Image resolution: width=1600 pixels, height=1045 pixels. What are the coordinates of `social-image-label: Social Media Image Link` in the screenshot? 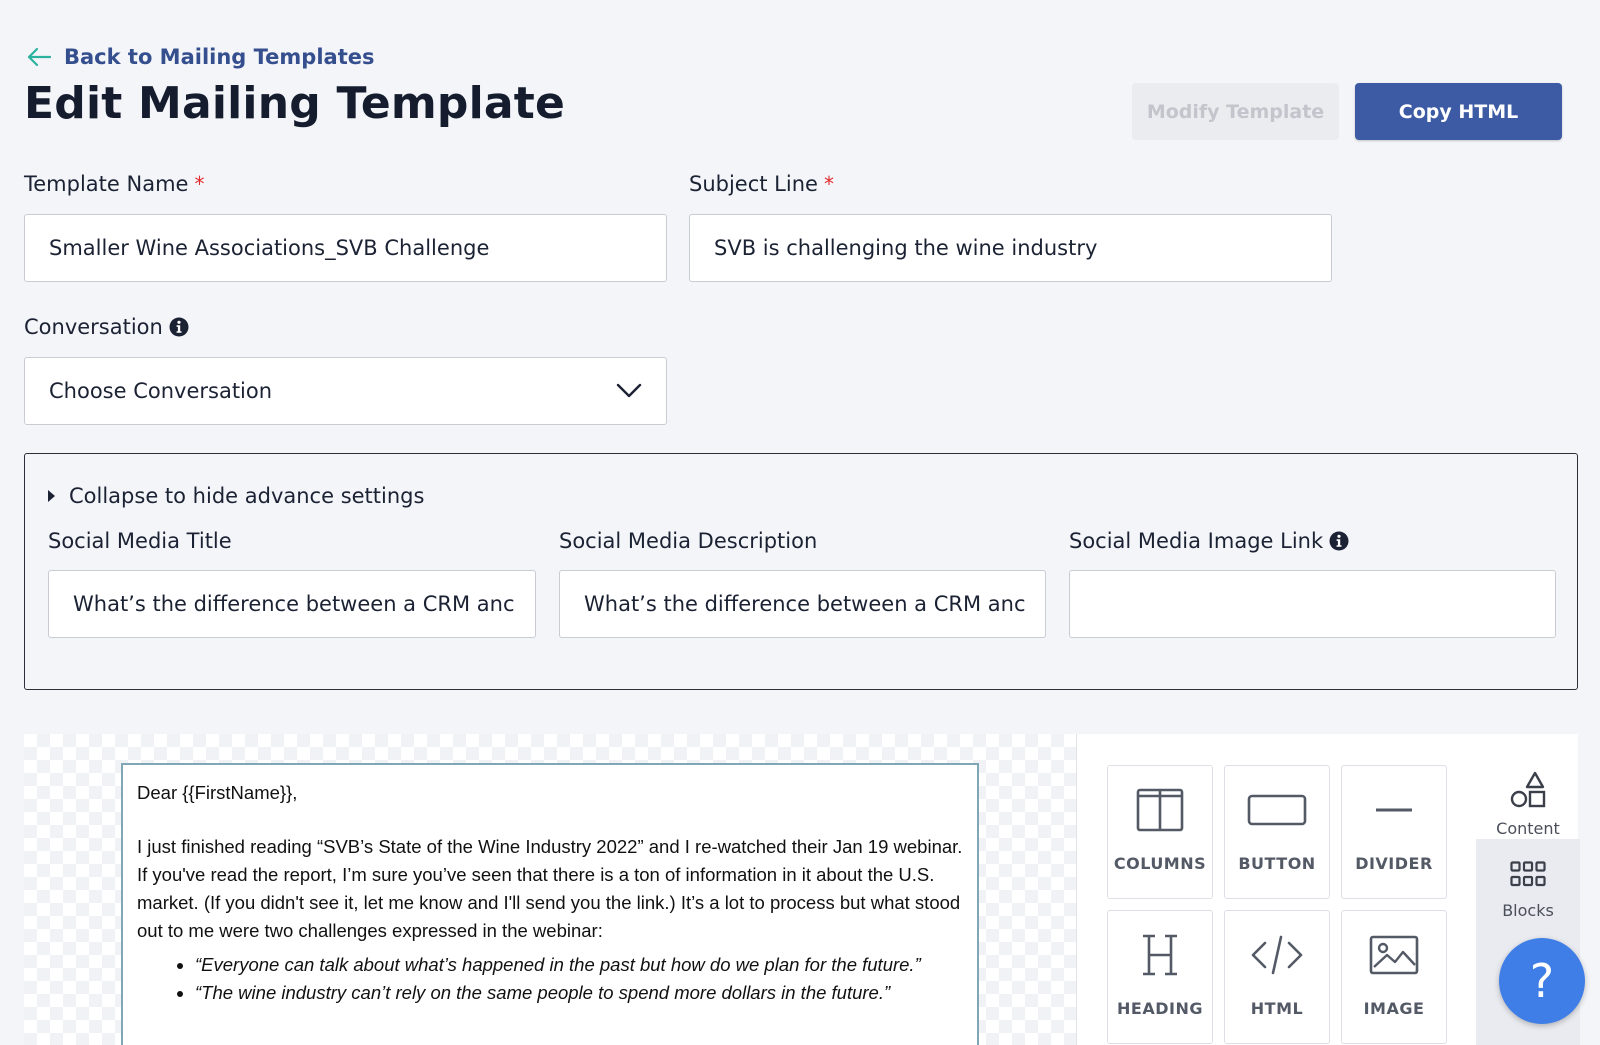 It's located at (1209, 541).